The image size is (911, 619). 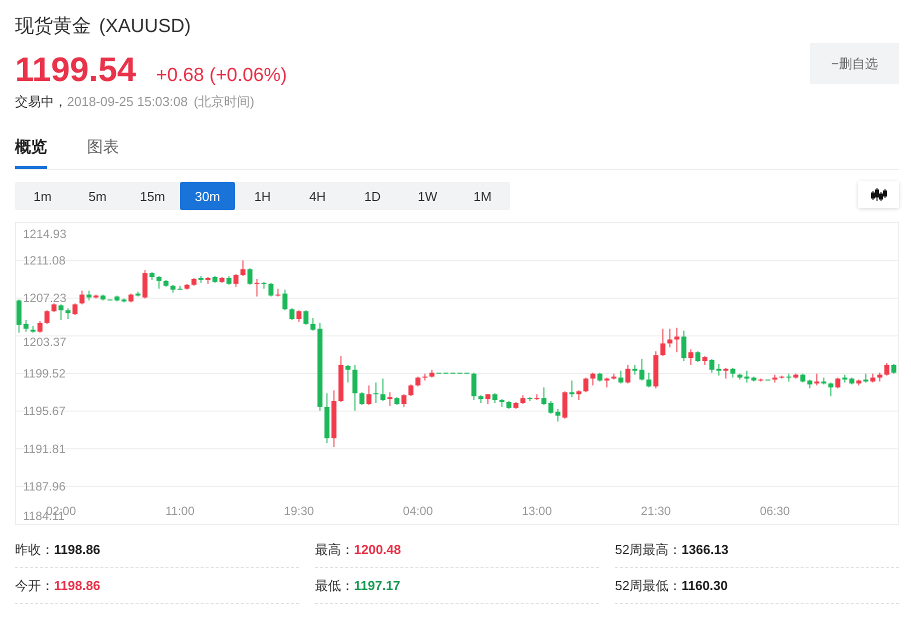 I want to click on period-button: 30m, so click(x=207, y=196).